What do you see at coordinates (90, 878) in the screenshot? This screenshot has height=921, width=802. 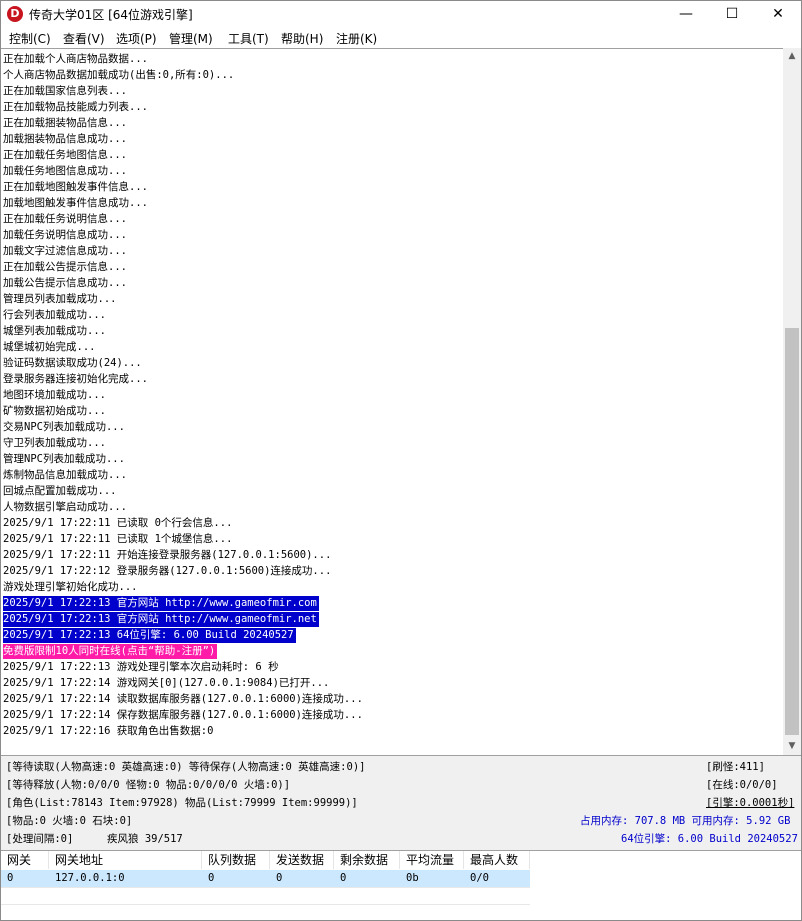 I see `cell-address: 127.0.0.1:0` at bounding box center [90, 878].